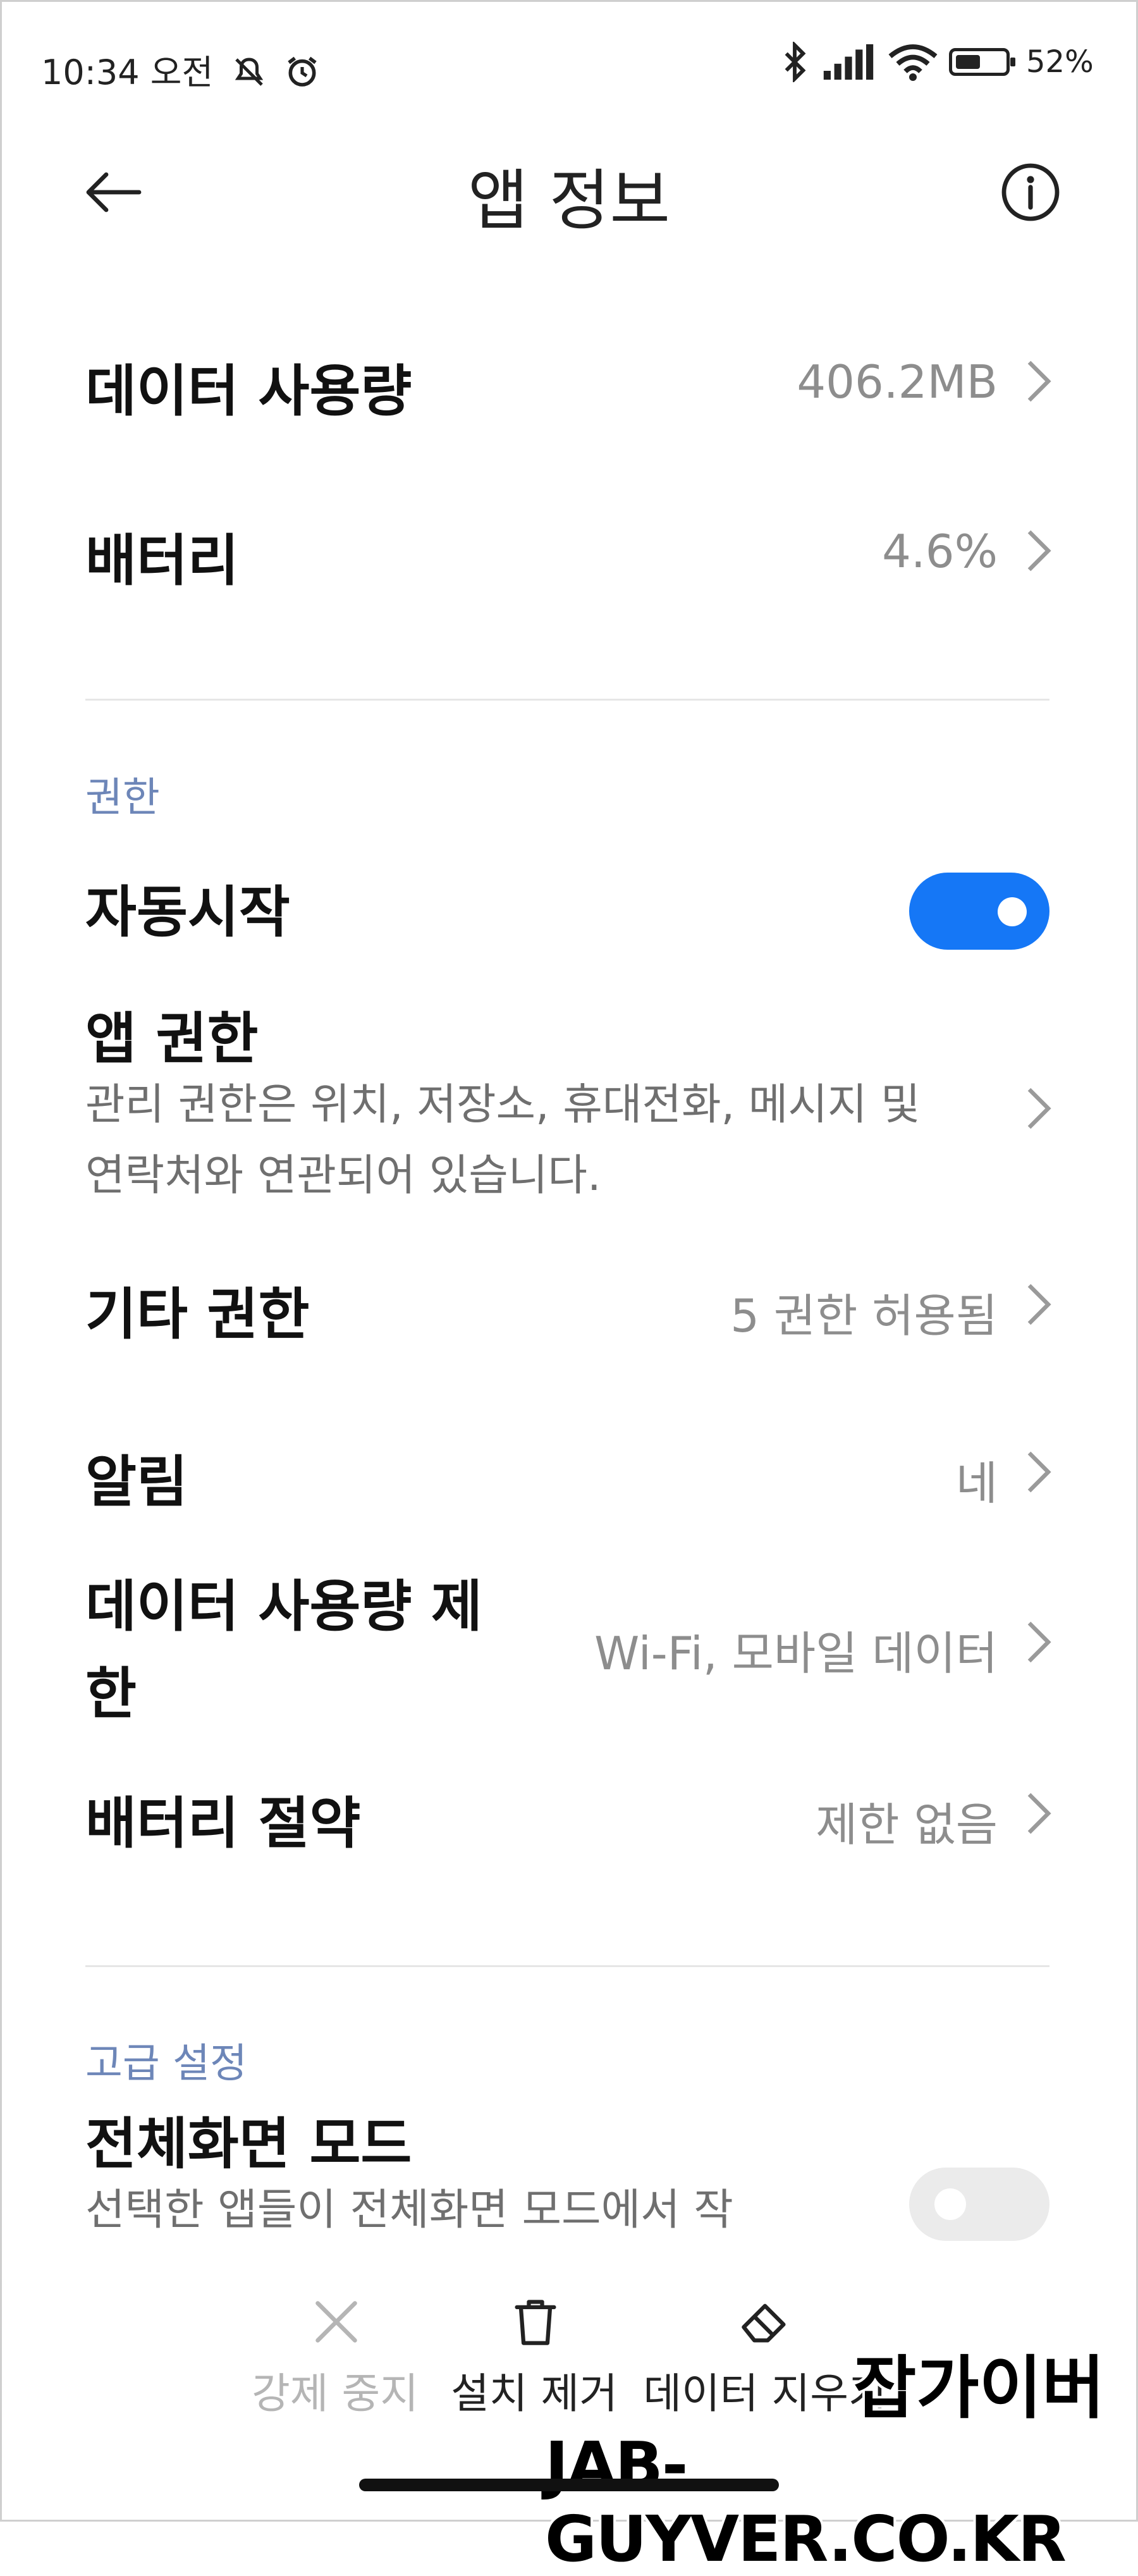 Image resolution: width=1138 pixels, height=2576 pixels. Describe the element at coordinates (335, 2353) in the screenshot. I see `force-stop-button: 강제 중지` at that location.